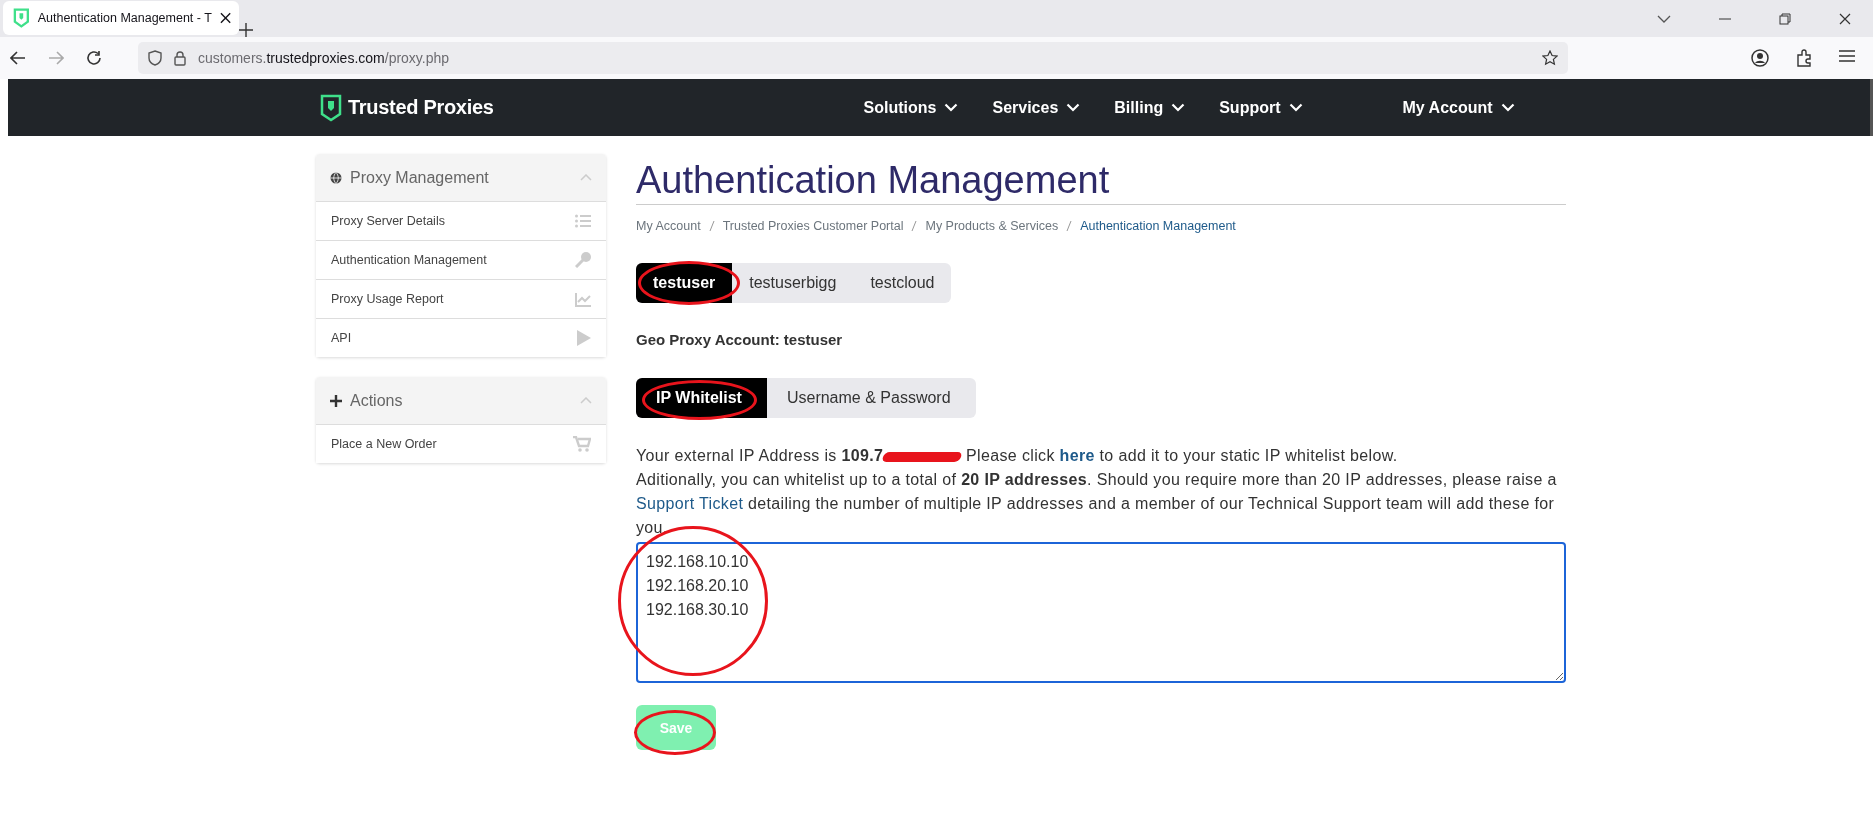 Image resolution: width=1873 pixels, height=821 pixels. Describe the element at coordinates (583, 260) in the screenshot. I see `key-icon` at that location.